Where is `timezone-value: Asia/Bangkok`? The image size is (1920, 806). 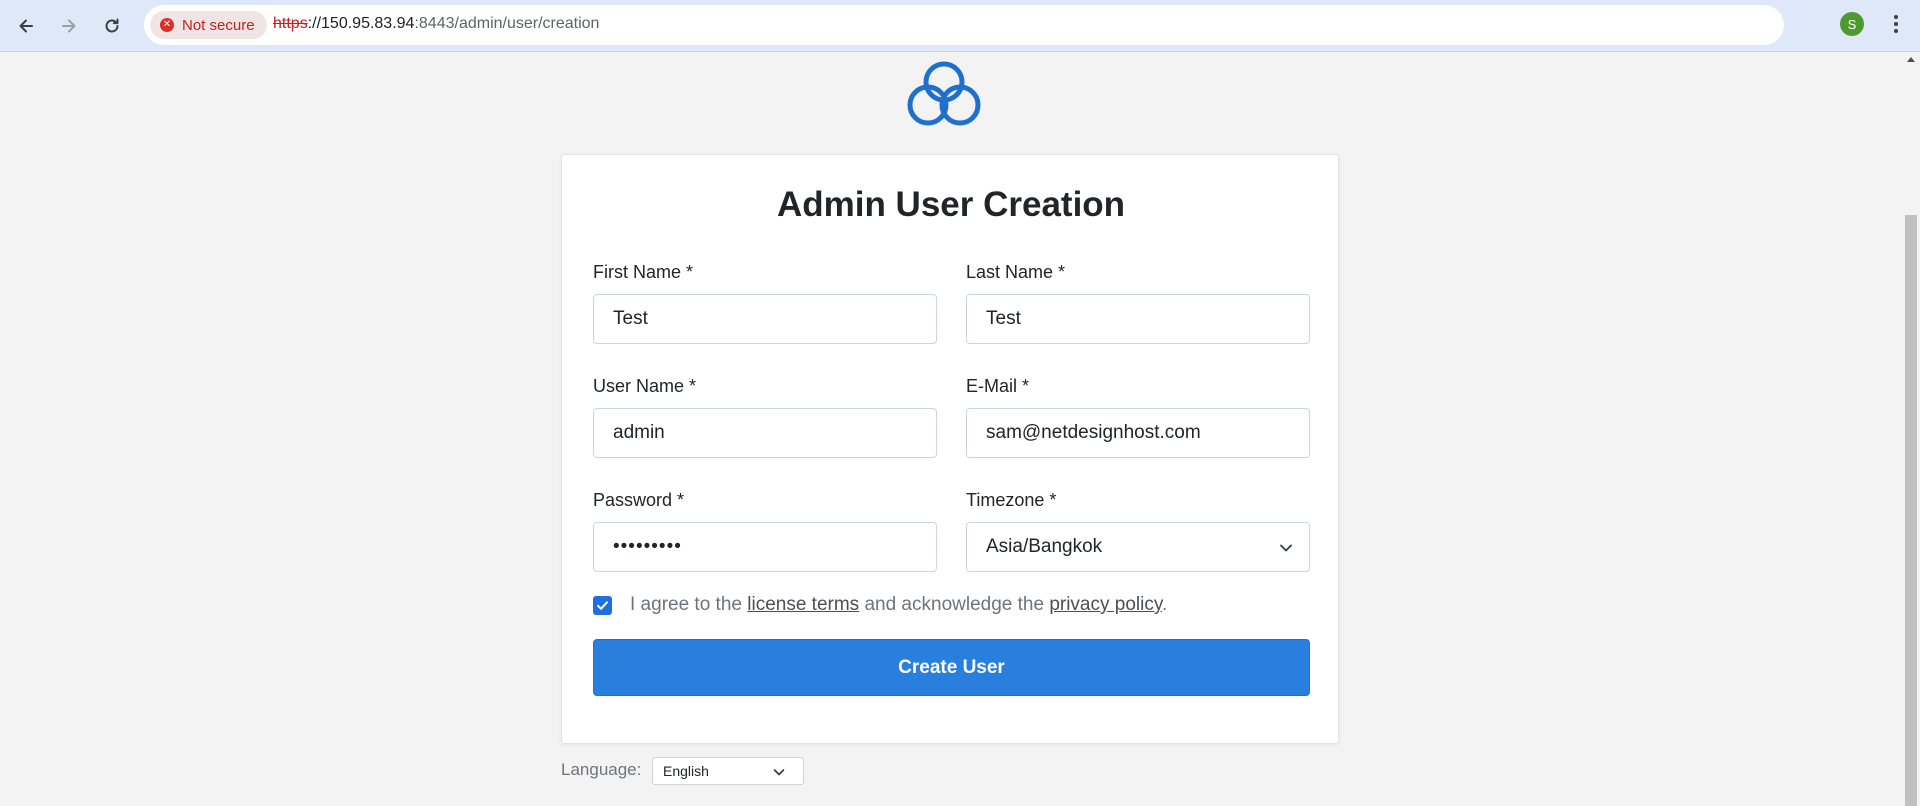
timezone-value: Asia/Bangkok is located at coordinates (1044, 546).